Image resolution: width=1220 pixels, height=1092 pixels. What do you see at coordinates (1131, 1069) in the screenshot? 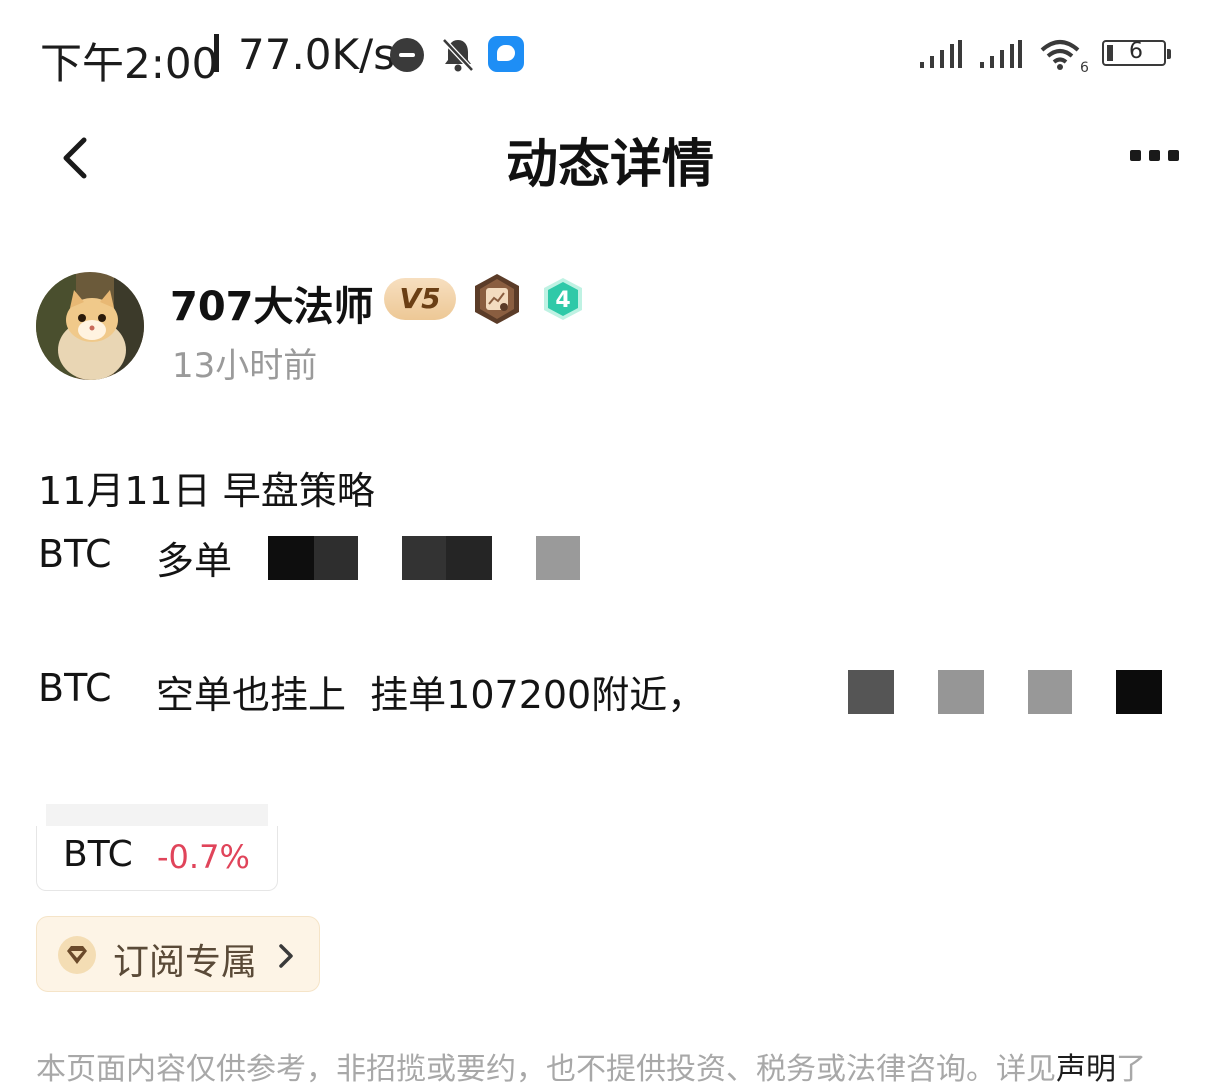
I see `disclaimer-tail: 了` at bounding box center [1131, 1069].